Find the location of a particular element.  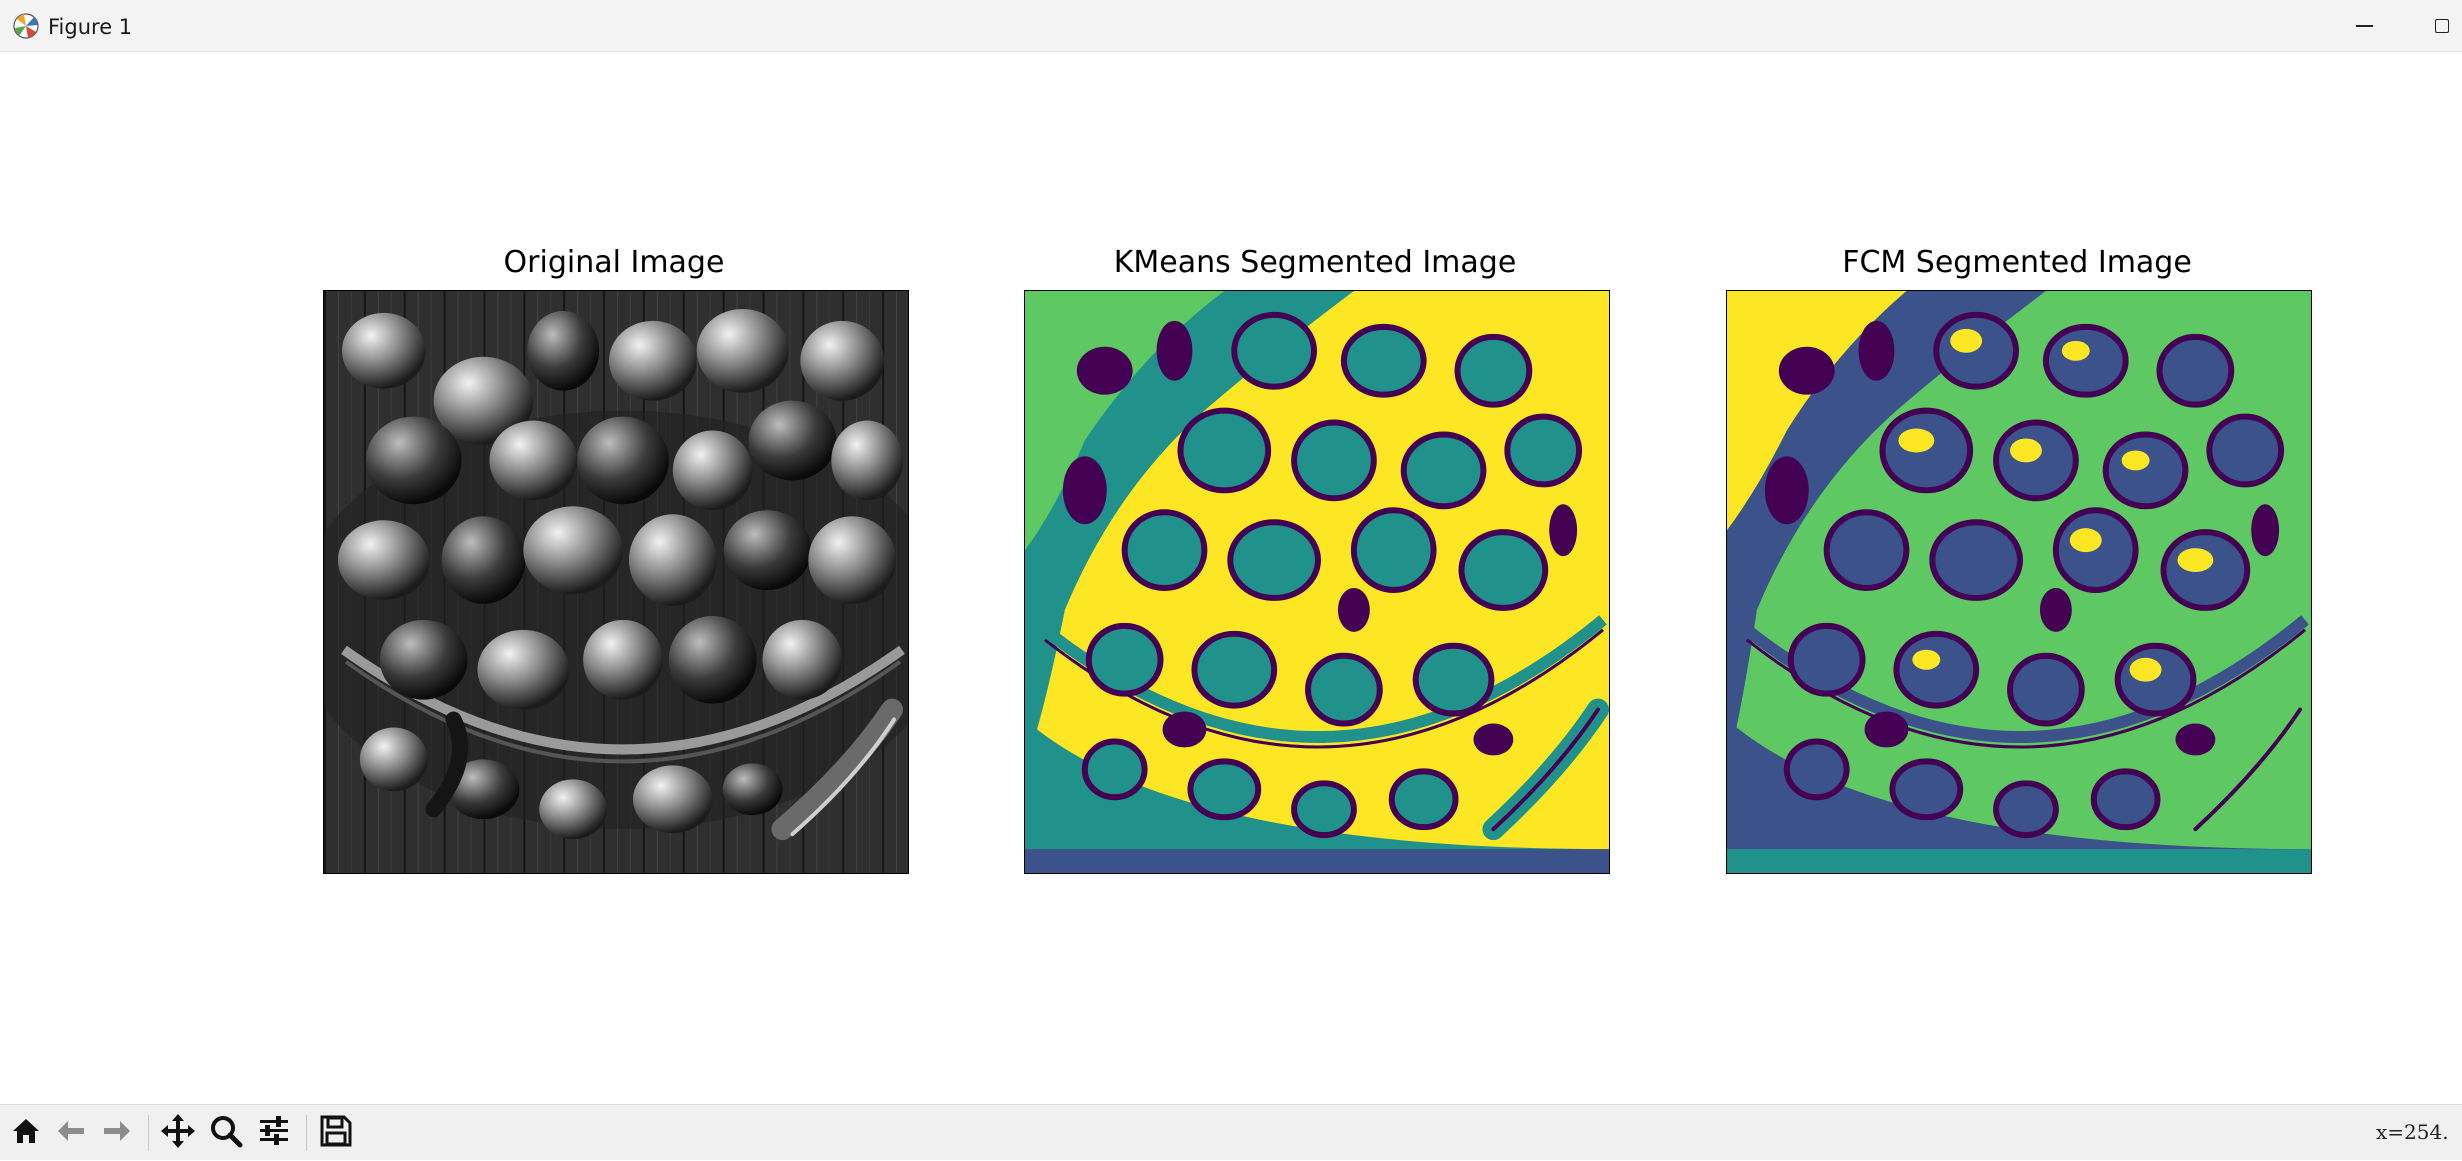

cursor-coordinates: x=254. is located at coordinates (2412, 1132).